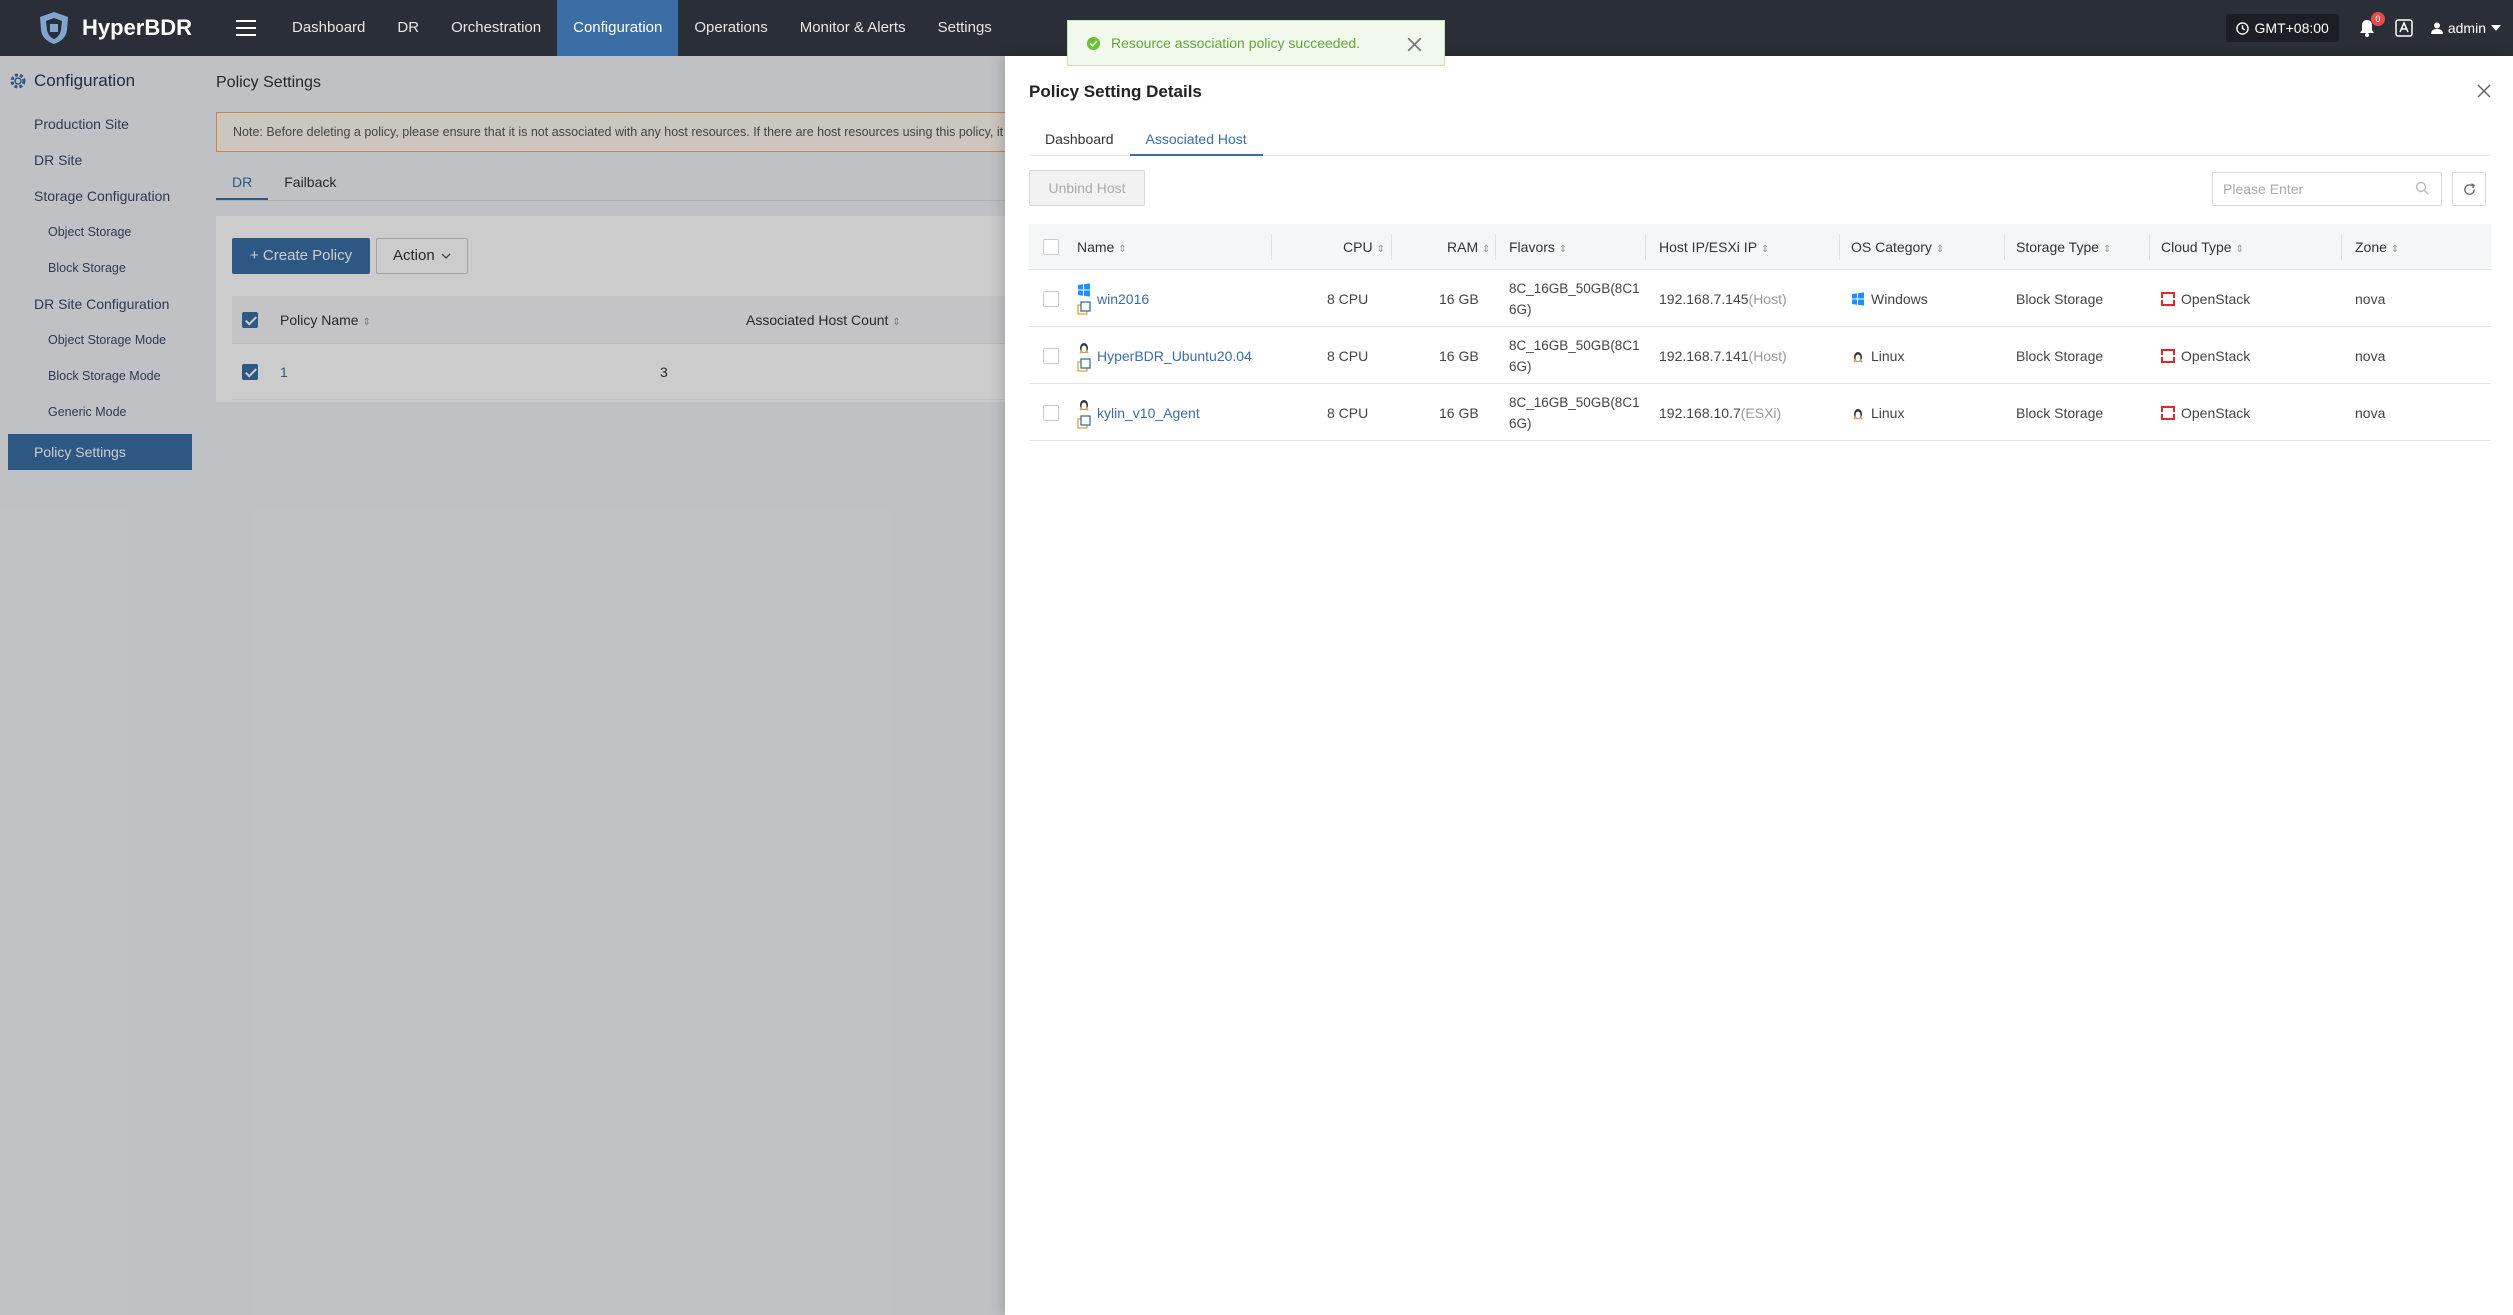  I want to click on language-icon, so click(2404, 28).